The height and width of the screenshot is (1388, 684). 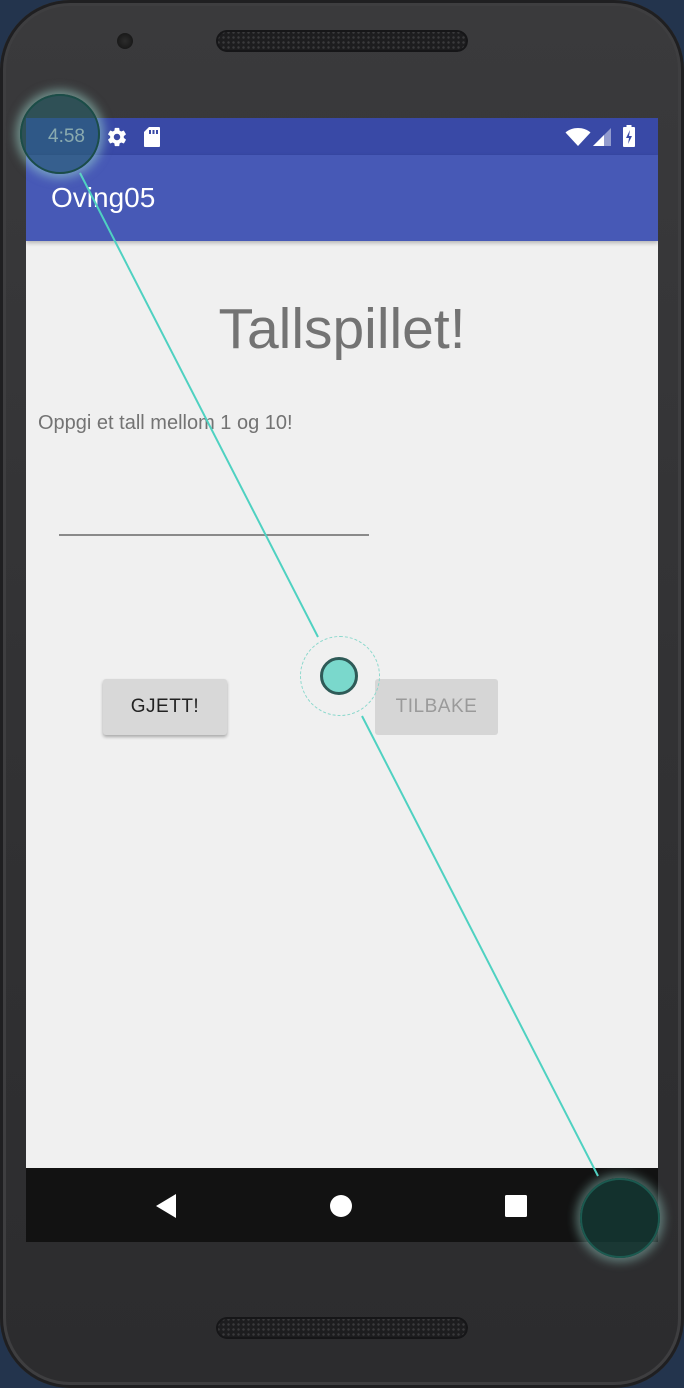 What do you see at coordinates (117, 139) in the screenshot?
I see `gear-icon` at bounding box center [117, 139].